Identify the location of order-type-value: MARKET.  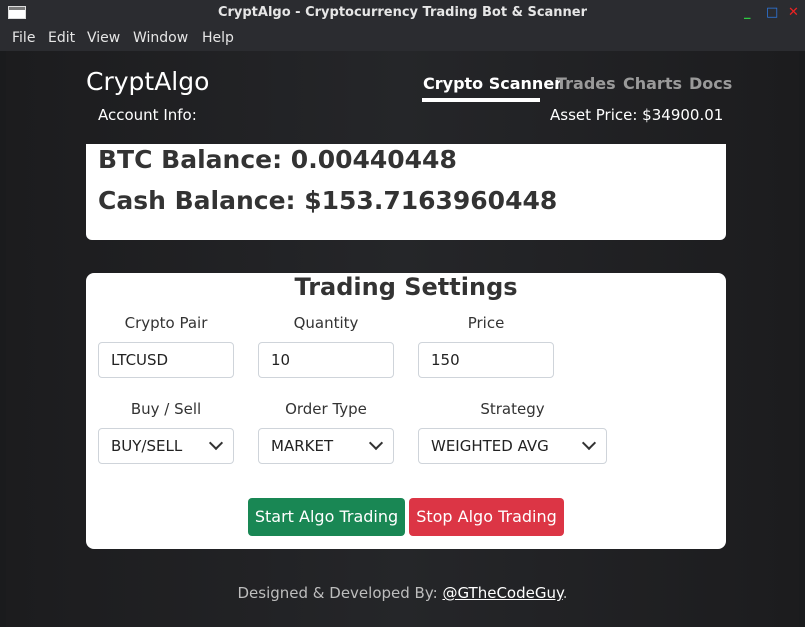
(302, 446).